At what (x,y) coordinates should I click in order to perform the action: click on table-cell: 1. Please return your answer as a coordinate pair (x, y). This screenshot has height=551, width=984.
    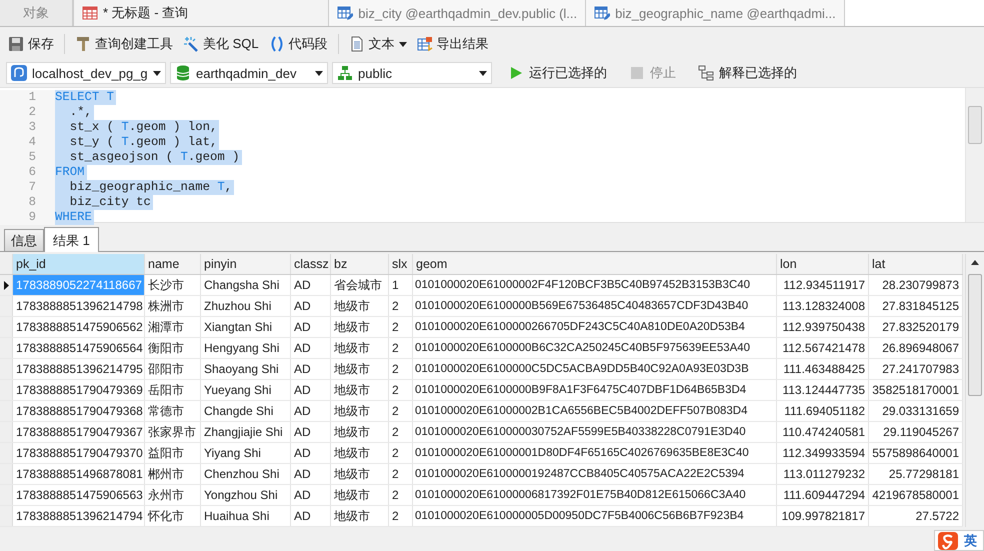
    Looking at the image, I should click on (401, 285).